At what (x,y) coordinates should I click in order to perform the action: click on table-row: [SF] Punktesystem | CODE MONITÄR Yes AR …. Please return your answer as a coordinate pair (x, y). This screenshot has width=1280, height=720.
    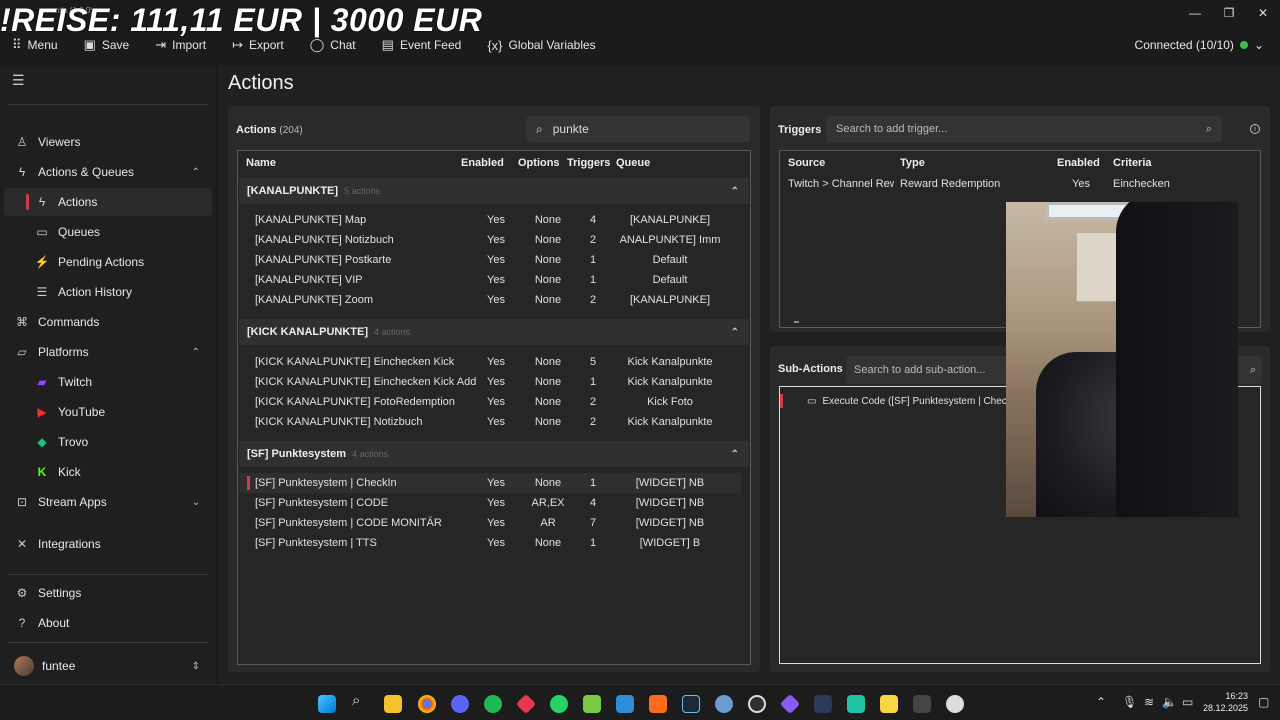
    Looking at the image, I should click on (490, 523).